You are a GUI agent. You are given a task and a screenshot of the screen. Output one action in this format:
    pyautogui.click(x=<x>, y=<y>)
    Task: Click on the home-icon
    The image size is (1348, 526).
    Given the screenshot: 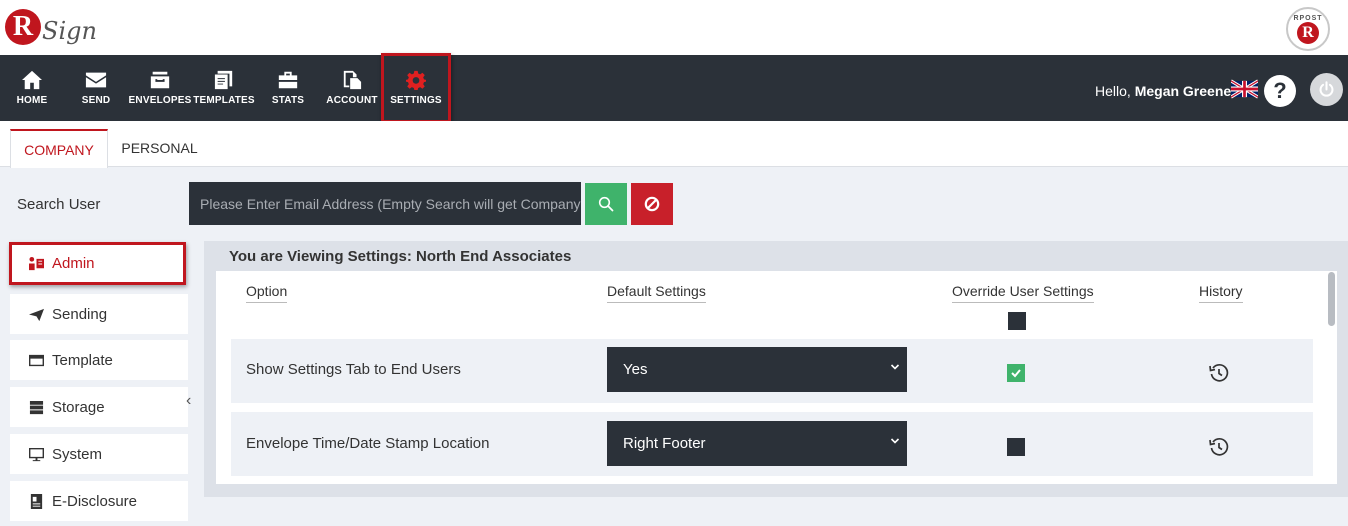 What is the action you would take?
    pyautogui.click(x=32, y=80)
    